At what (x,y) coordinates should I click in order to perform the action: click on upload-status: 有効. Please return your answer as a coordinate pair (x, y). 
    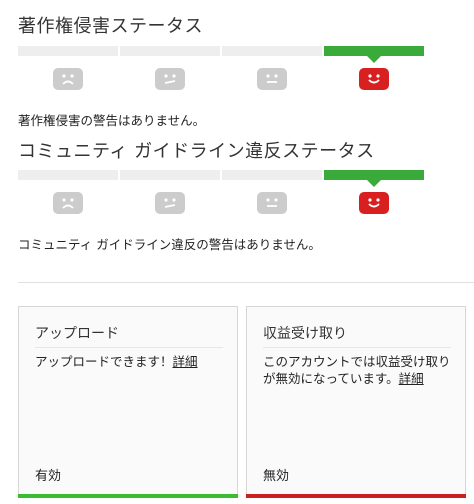
    Looking at the image, I should click on (48, 476).